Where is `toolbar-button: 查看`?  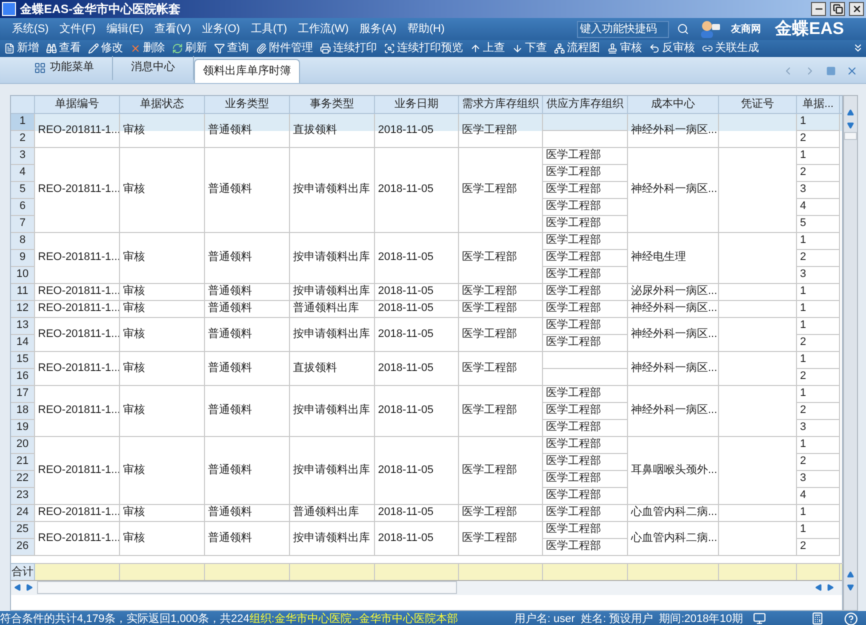
toolbar-button: 查看 is located at coordinates (63, 48).